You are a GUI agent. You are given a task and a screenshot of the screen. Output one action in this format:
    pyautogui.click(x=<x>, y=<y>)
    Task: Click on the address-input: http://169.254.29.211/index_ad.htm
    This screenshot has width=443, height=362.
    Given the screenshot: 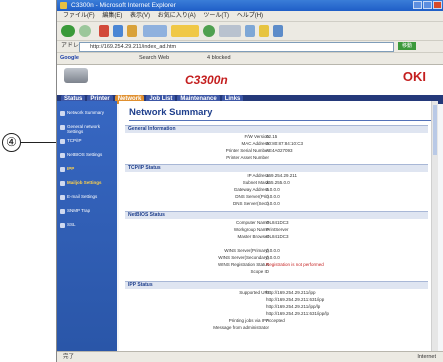 What is the action you would take?
    pyautogui.click(x=236, y=47)
    